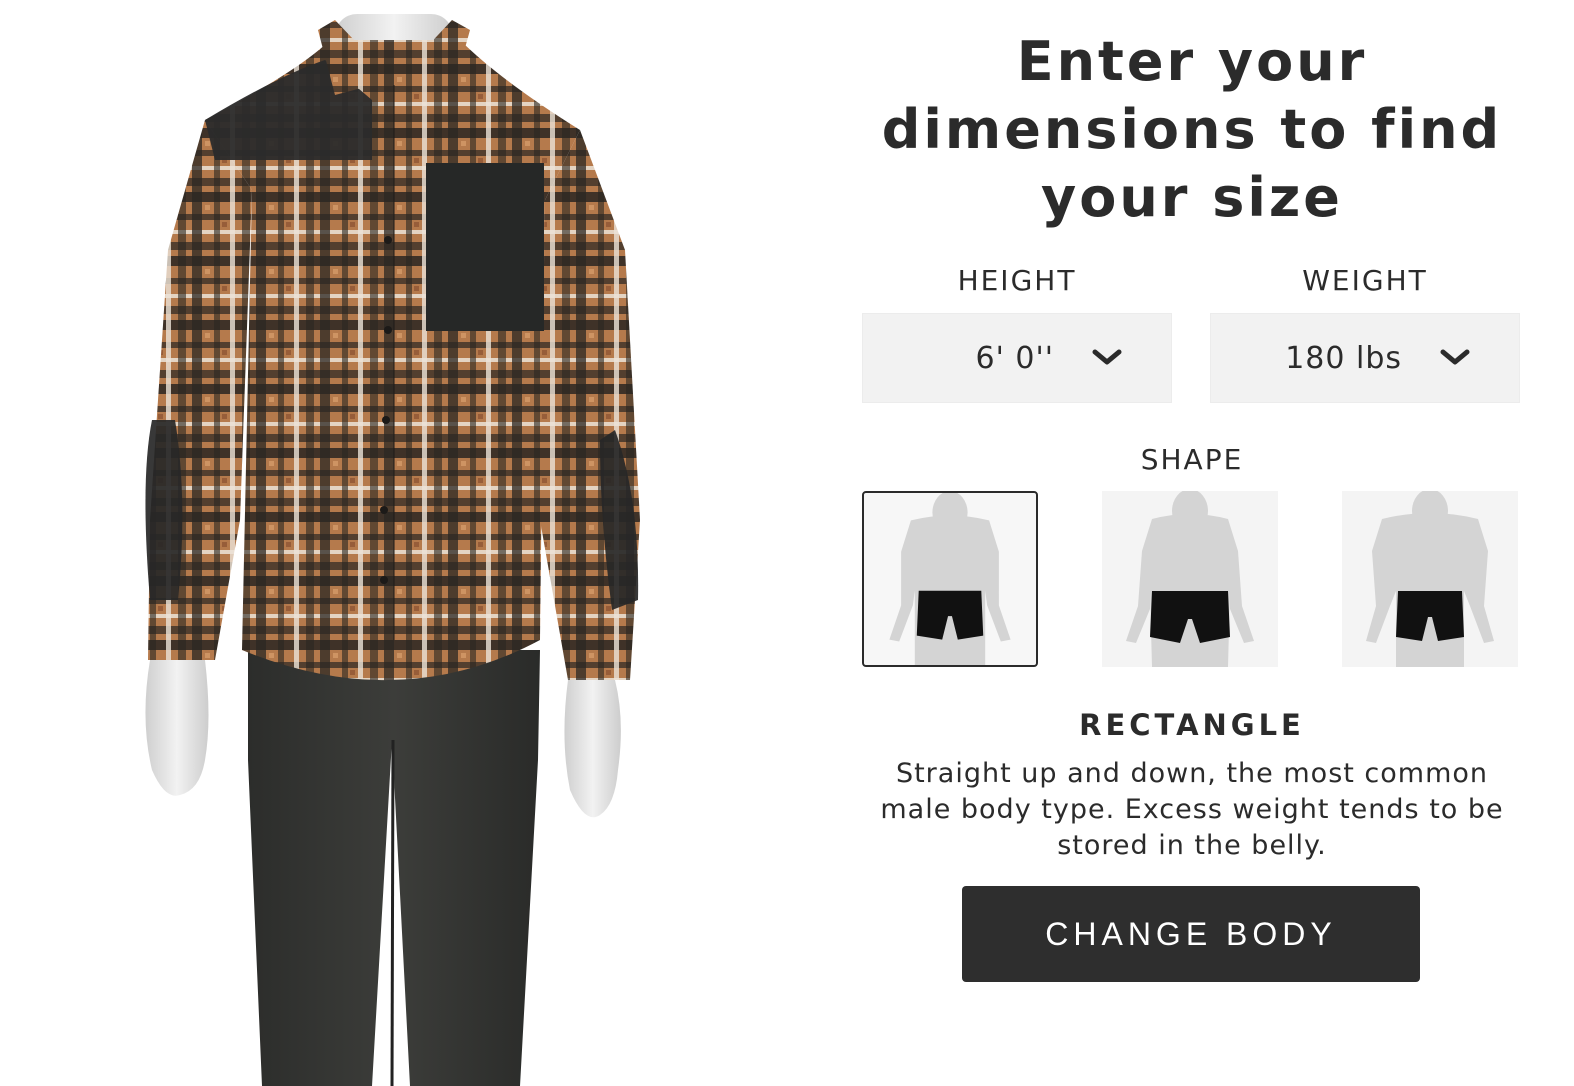 The image size is (1574, 1086). I want to click on shape-option-triangle, so click(1190, 579).